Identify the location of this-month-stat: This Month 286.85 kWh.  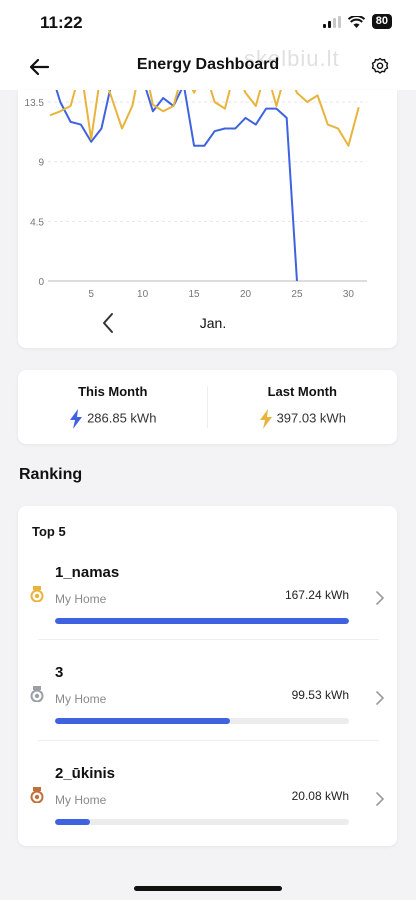
(113, 407).